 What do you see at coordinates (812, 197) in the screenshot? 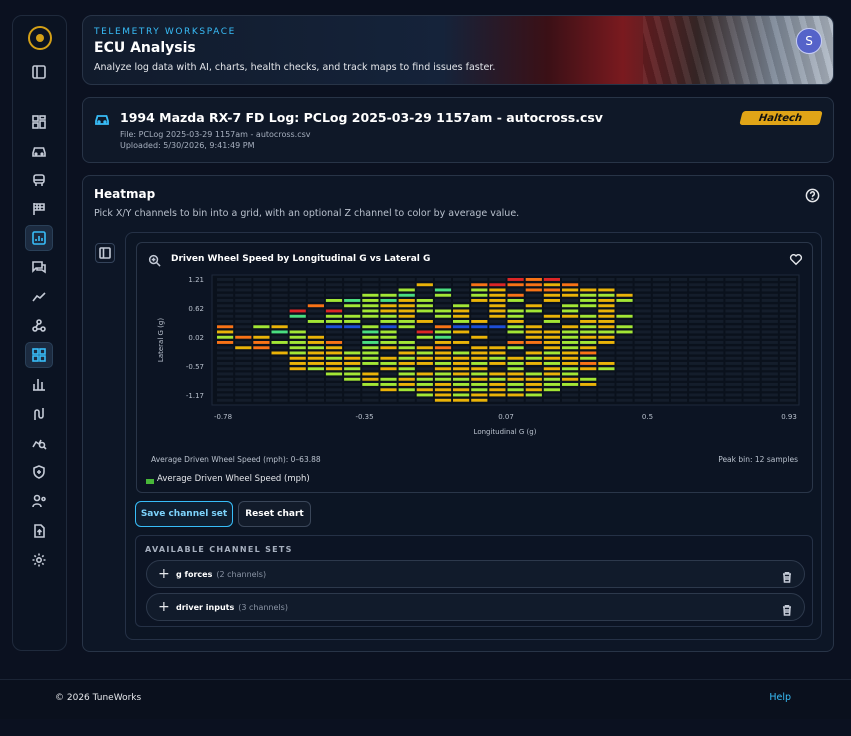
I see `help-icon` at bounding box center [812, 197].